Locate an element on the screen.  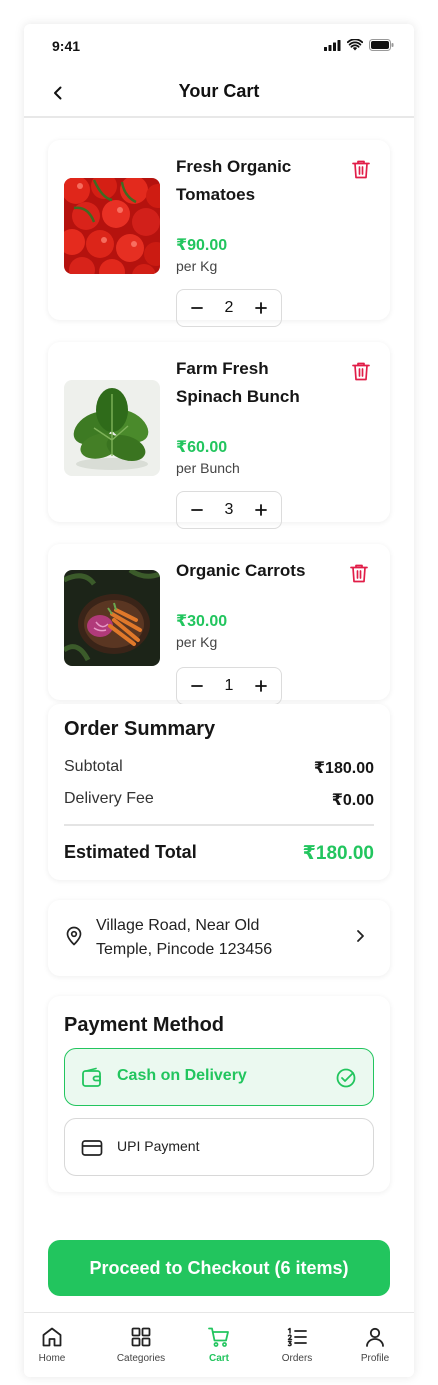
item-unit: per Bunch is located at coordinates (208, 468).